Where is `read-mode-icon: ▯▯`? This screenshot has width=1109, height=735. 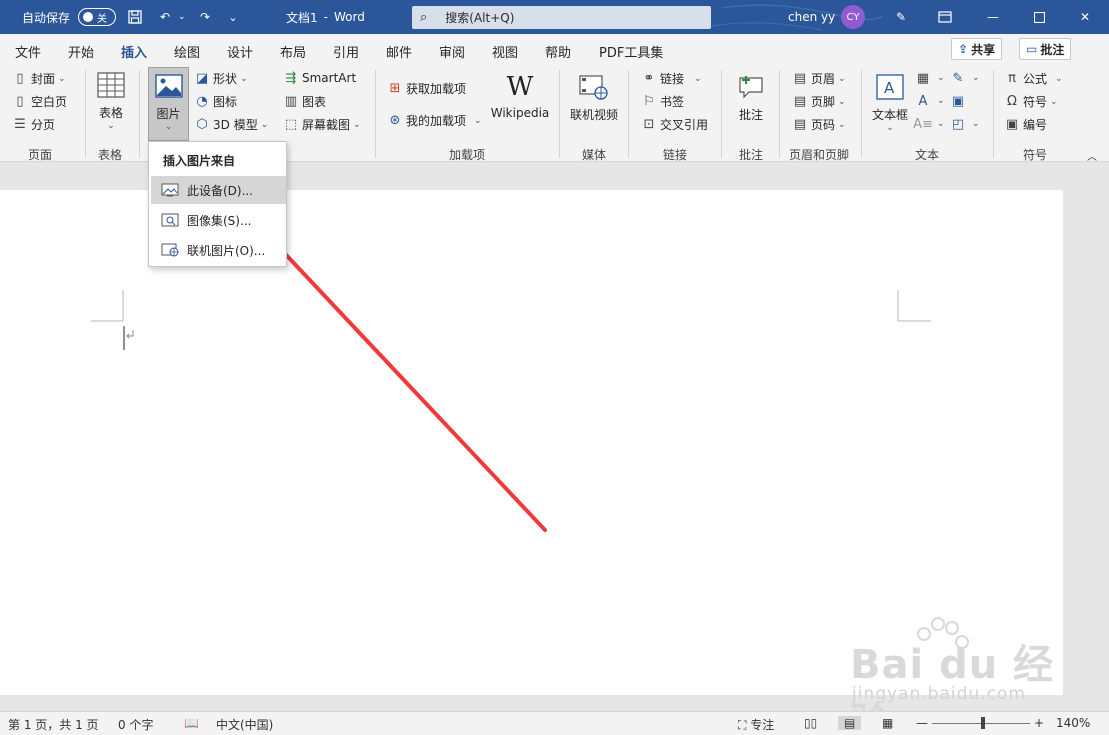
read-mode-icon: ▯▯ is located at coordinates (810, 723).